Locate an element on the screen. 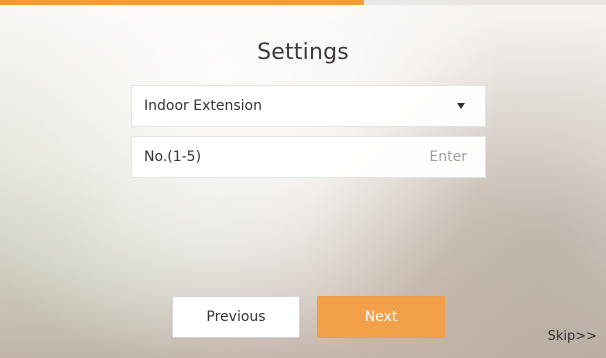 The image size is (606, 358). previous-button: Previous is located at coordinates (236, 317).